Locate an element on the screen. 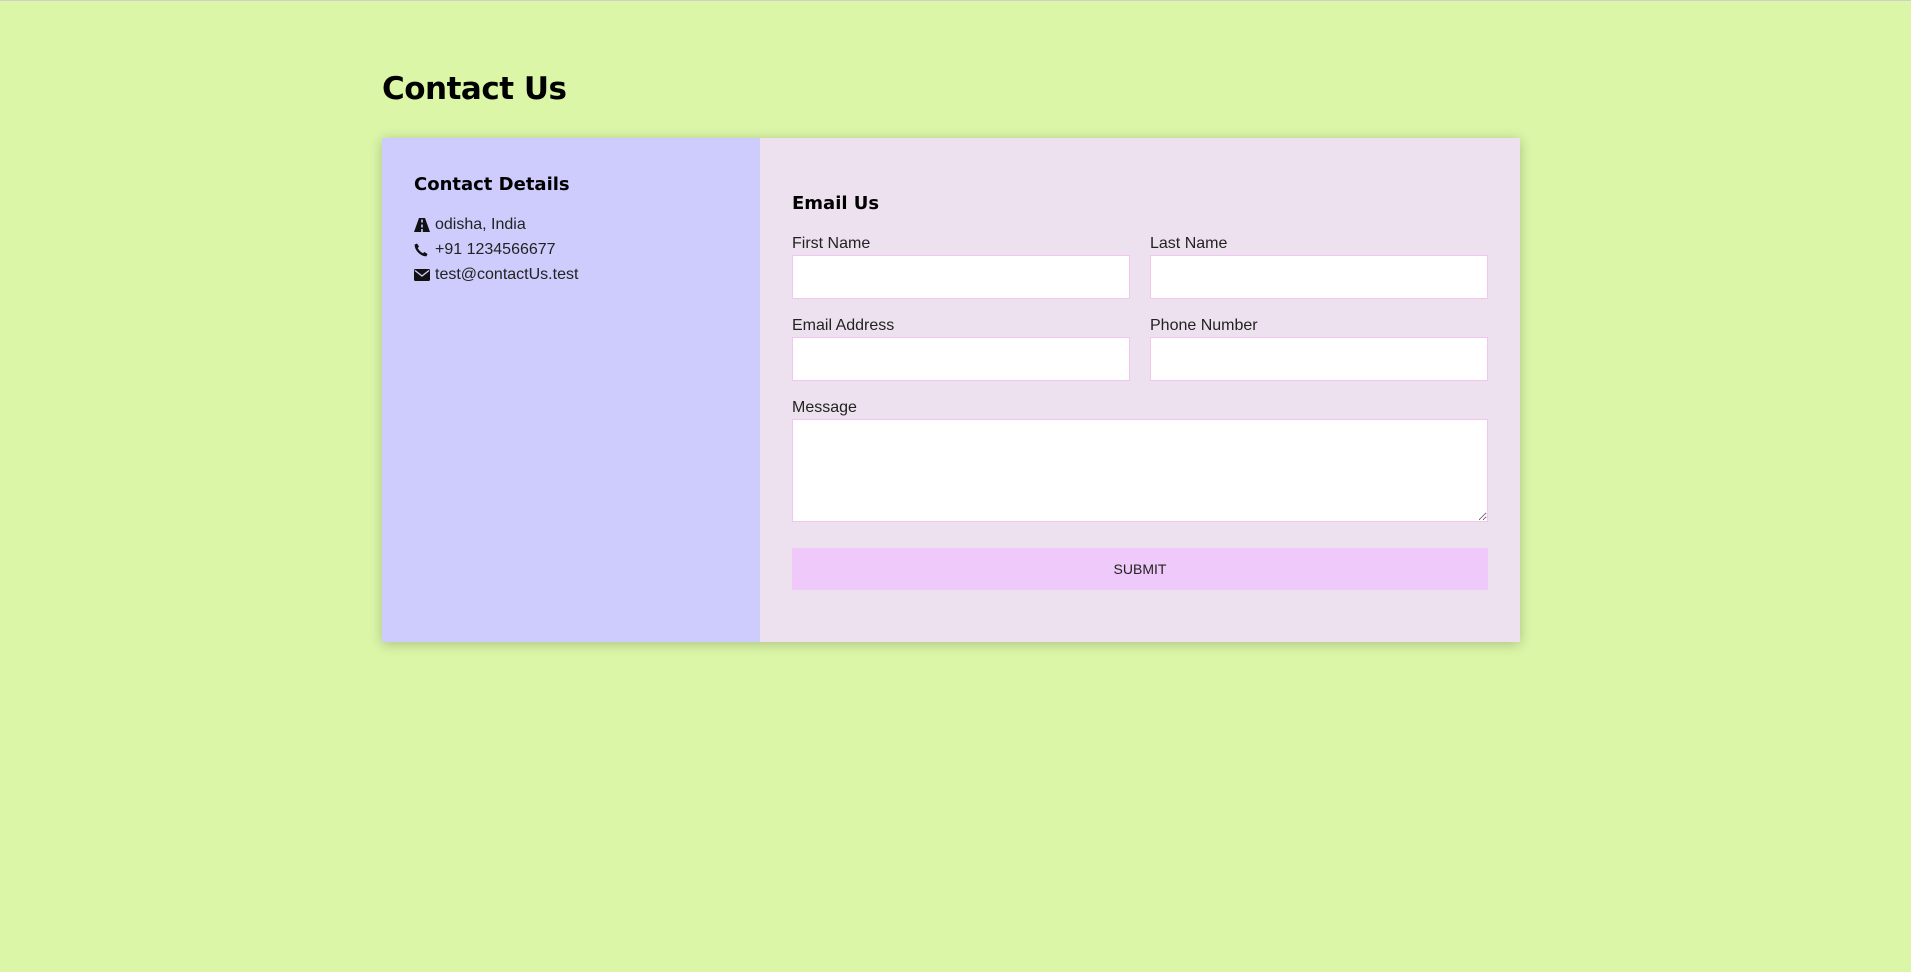 Image resolution: width=1911 pixels, height=972 pixels. email-text: test@contactUs.test is located at coordinates (507, 274).